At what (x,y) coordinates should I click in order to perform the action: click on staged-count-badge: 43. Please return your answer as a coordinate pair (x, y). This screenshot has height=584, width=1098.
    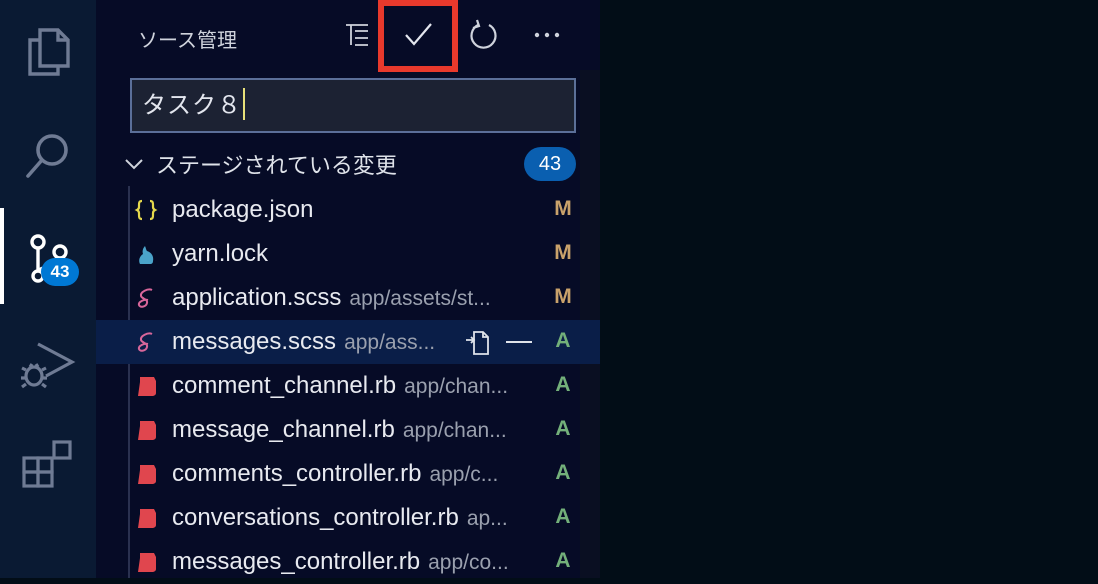
    Looking at the image, I should click on (550, 164).